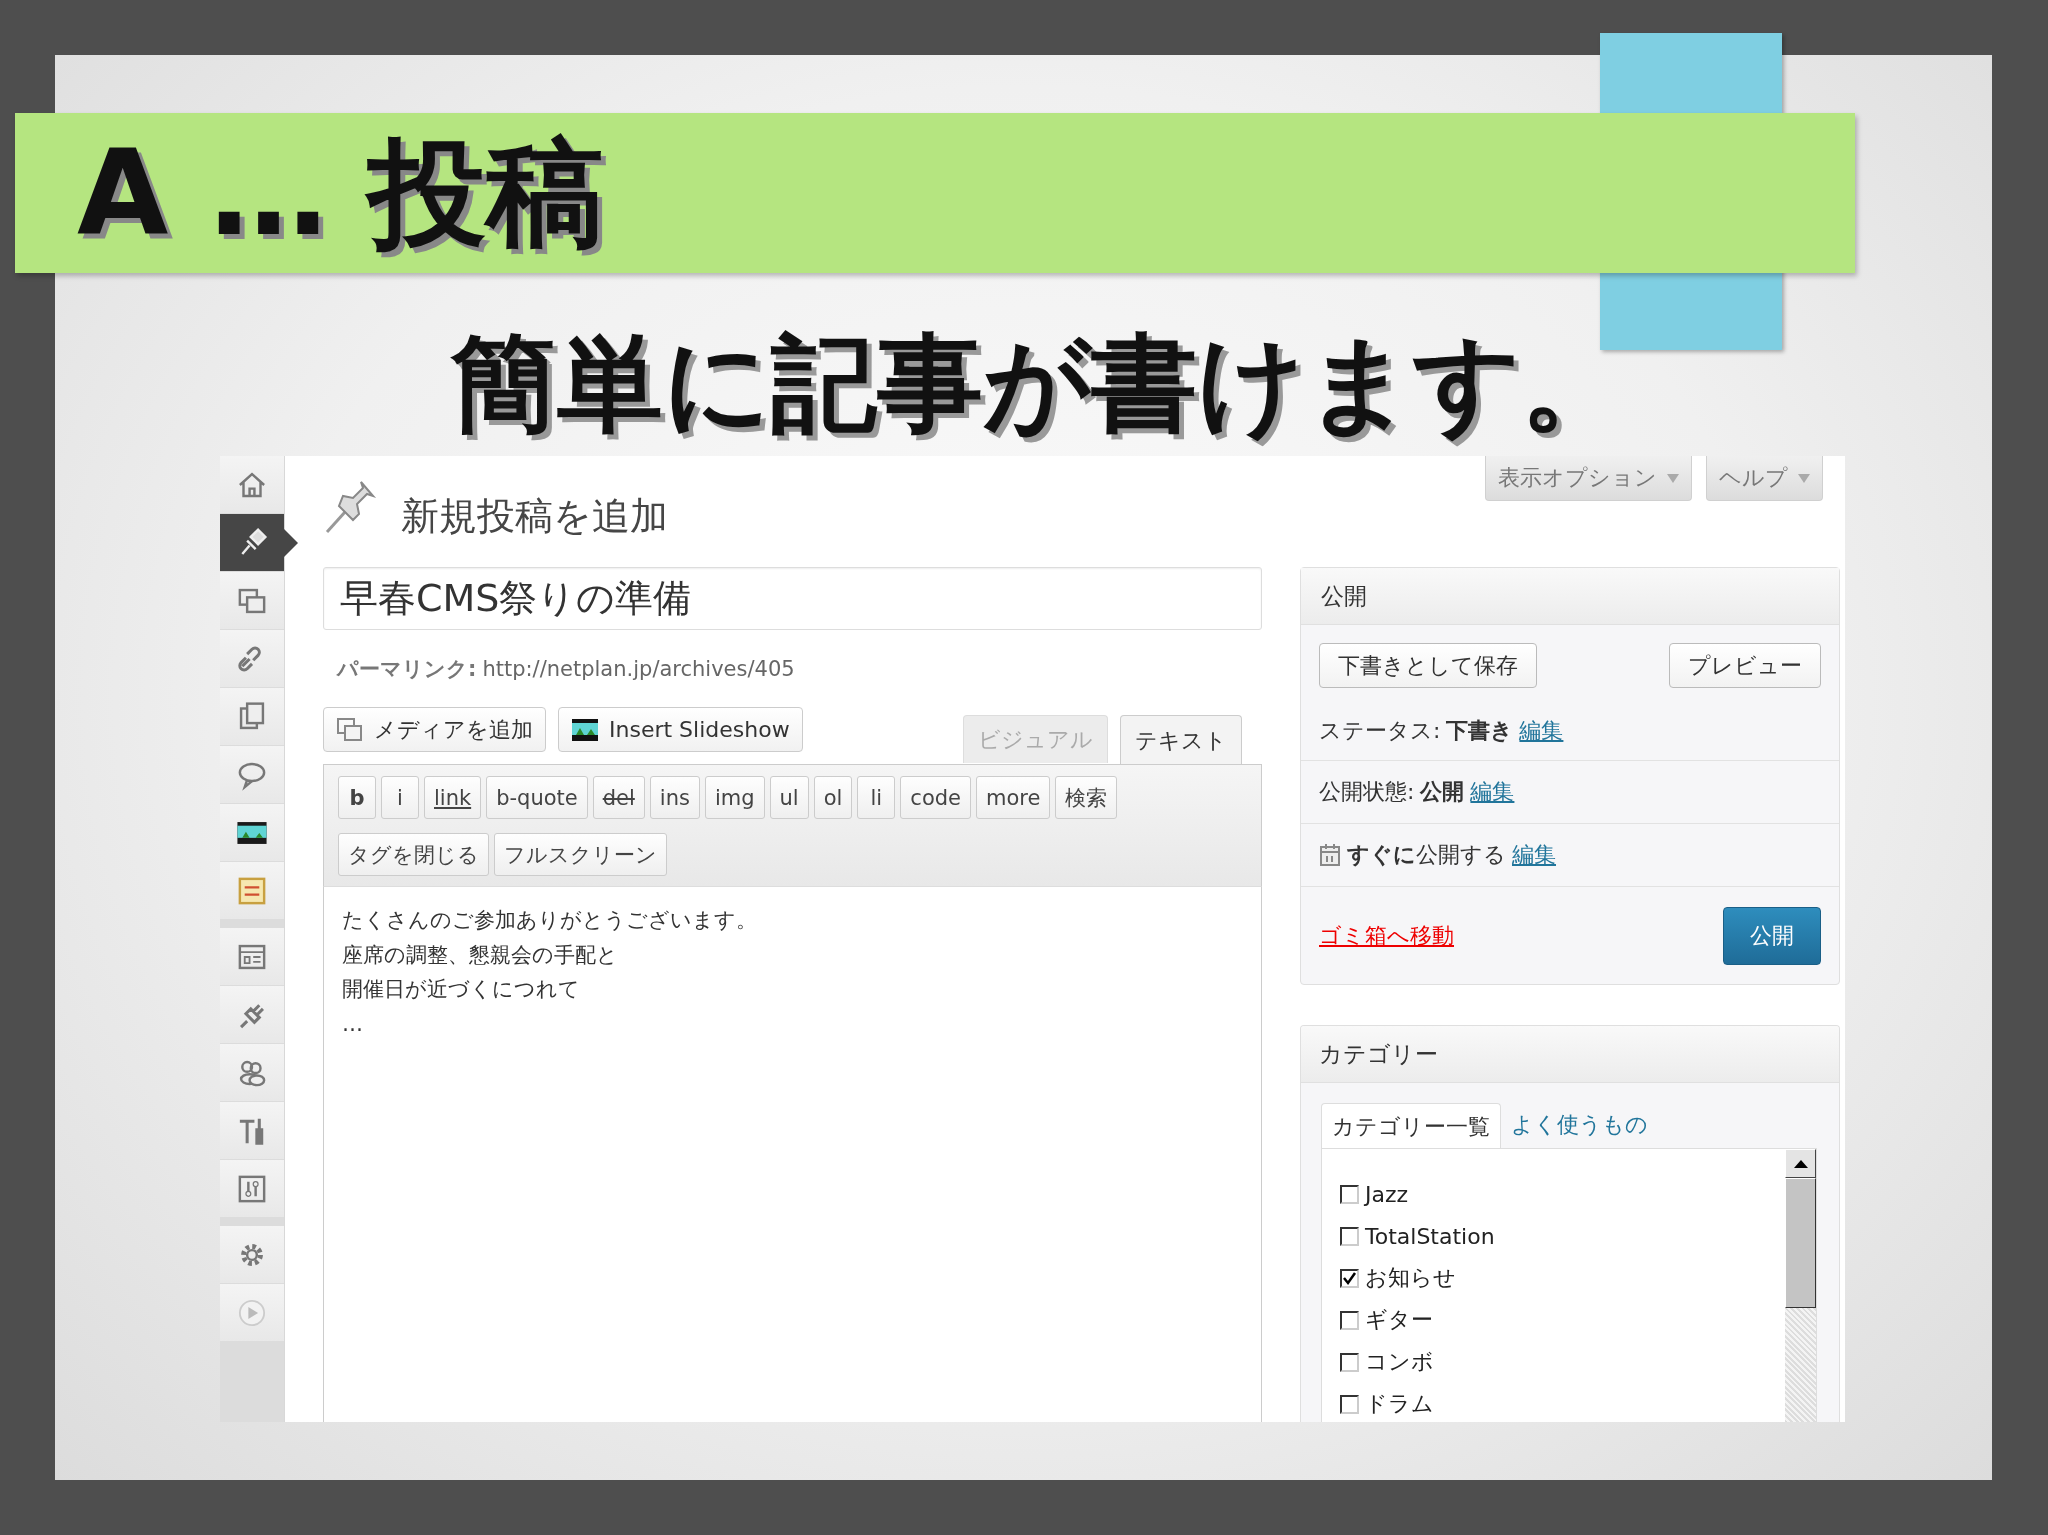  Describe the element at coordinates (1380, 731) in the screenshot. I see `status-label: ステータス:` at that location.